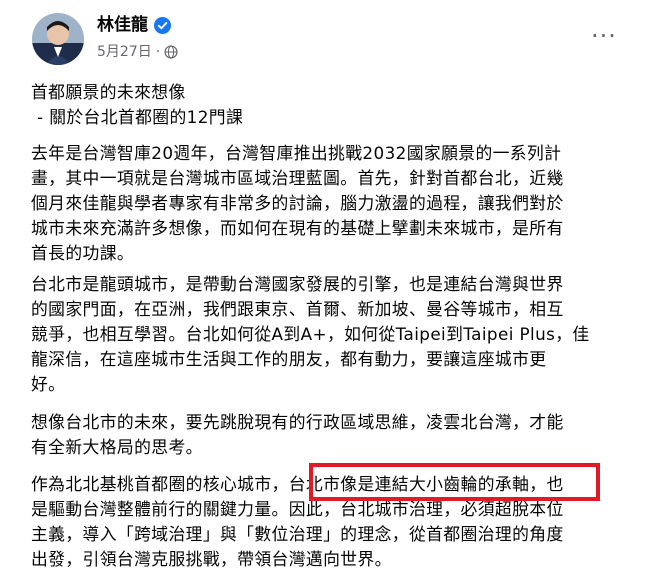  What do you see at coordinates (297, 228) in the screenshot?
I see `paragraph-line: 城市未來充滿許多想像，而如何在現有的基礎上擘劃未來城市，是所有` at bounding box center [297, 228].